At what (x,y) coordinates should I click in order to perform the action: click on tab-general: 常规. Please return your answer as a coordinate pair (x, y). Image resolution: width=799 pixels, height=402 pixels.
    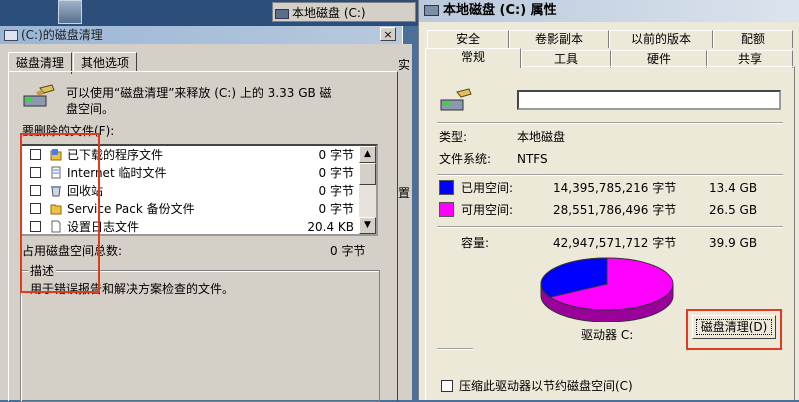
    Looking at the image, I should click on (473, 58).